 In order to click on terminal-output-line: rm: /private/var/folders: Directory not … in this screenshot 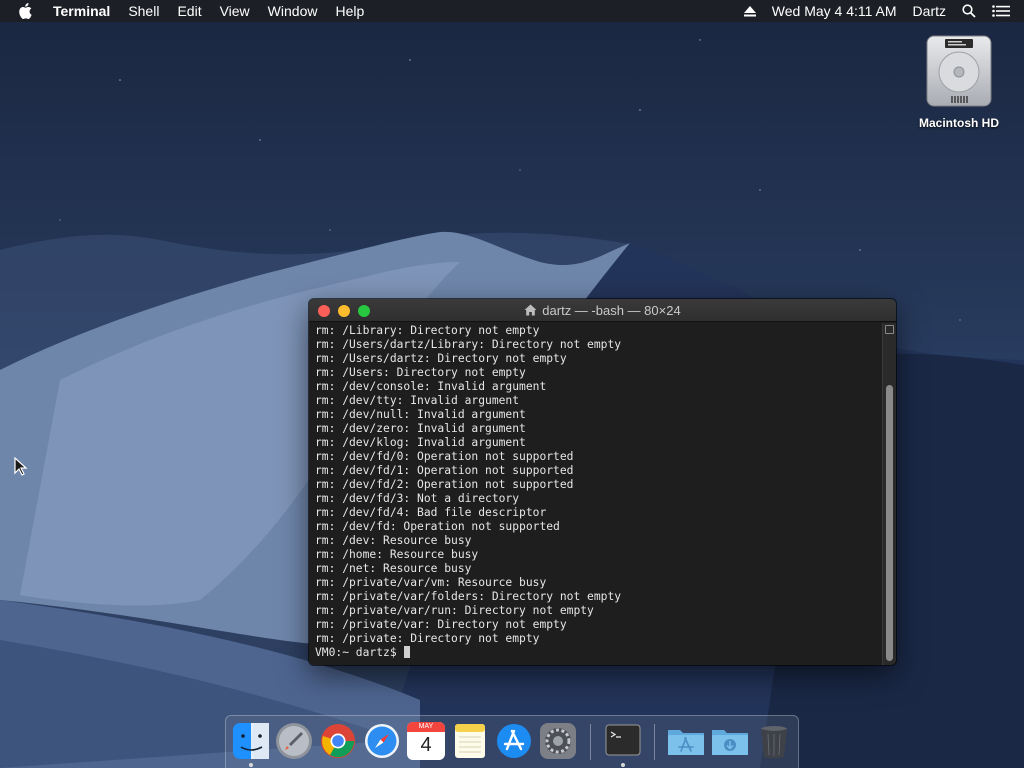, I will do `click(468, 596)`.